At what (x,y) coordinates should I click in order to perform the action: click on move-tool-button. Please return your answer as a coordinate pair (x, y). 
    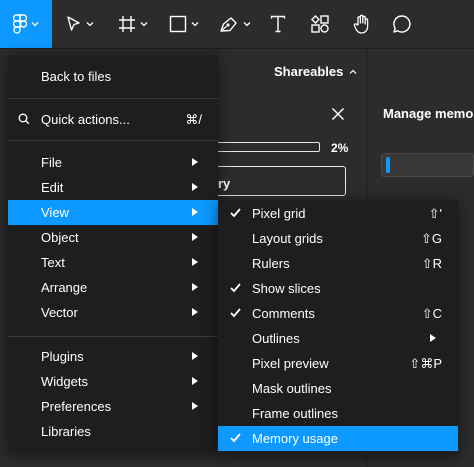
    Looking at the image, I should click on (80, 24).